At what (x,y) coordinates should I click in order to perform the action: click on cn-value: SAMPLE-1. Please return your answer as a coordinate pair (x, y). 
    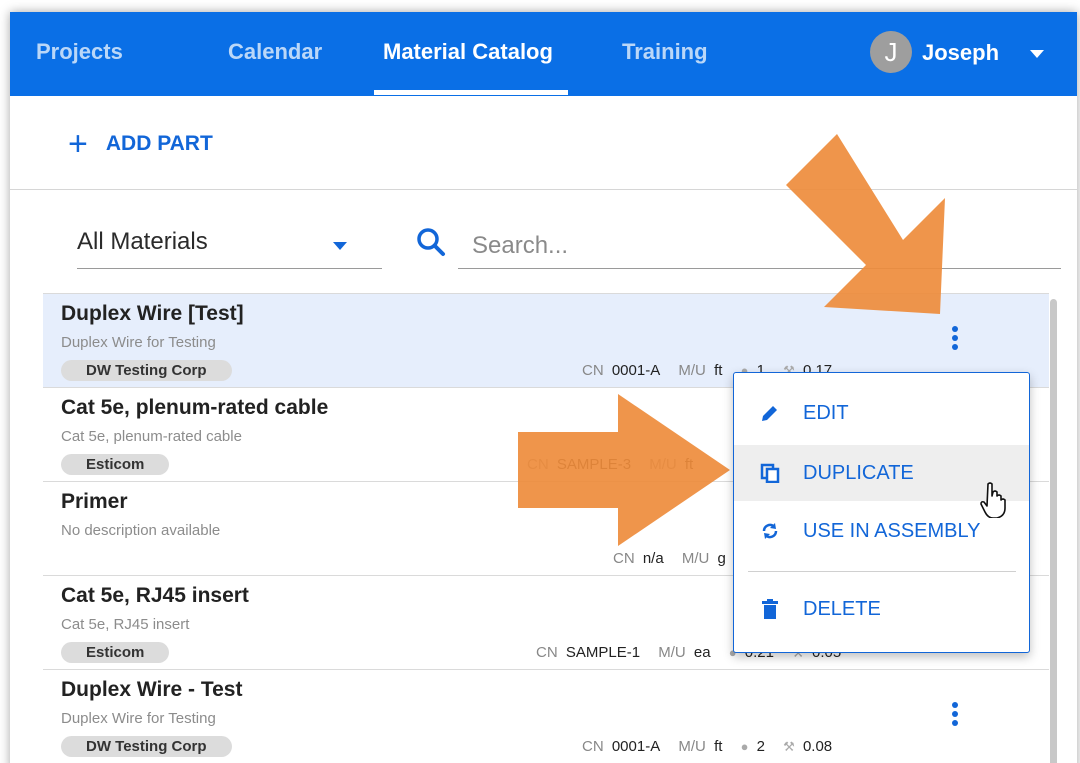
    Looking at the image, I should click on (603, 652).